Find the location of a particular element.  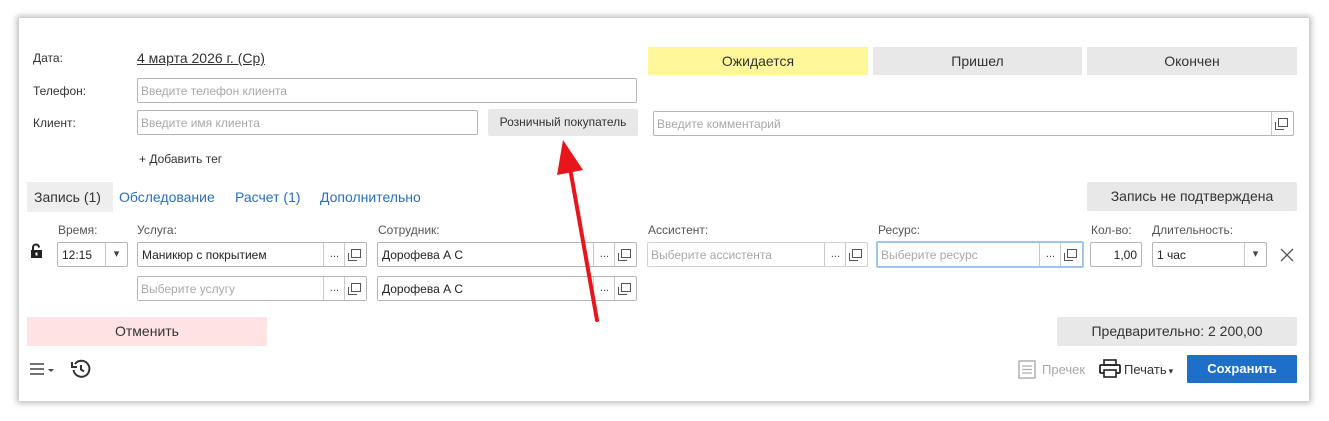

duration-column-label: Длительность: is located at coordinates (1193, 230).